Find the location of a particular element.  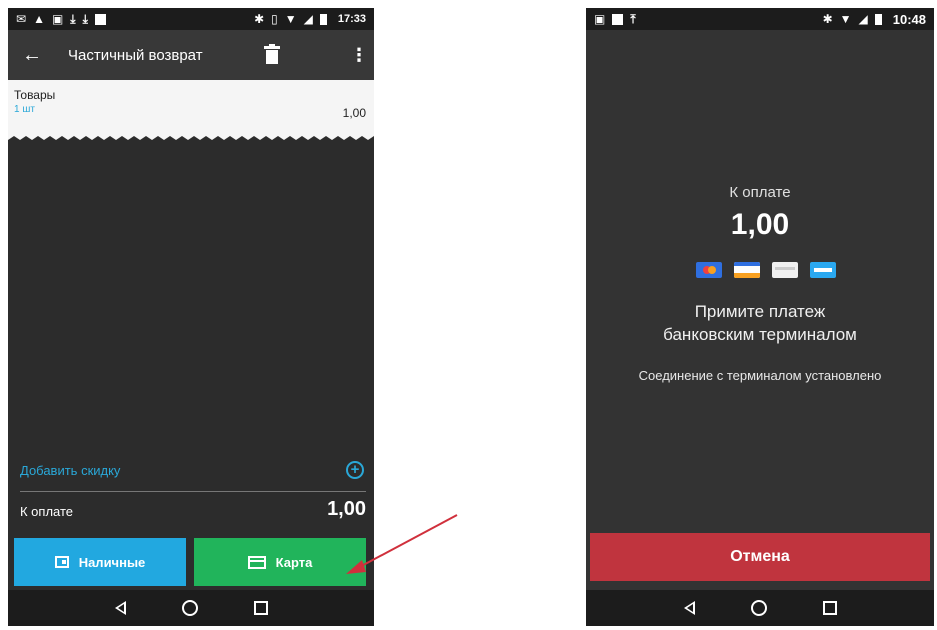

trash-icon is located at coordinates (272, 55).